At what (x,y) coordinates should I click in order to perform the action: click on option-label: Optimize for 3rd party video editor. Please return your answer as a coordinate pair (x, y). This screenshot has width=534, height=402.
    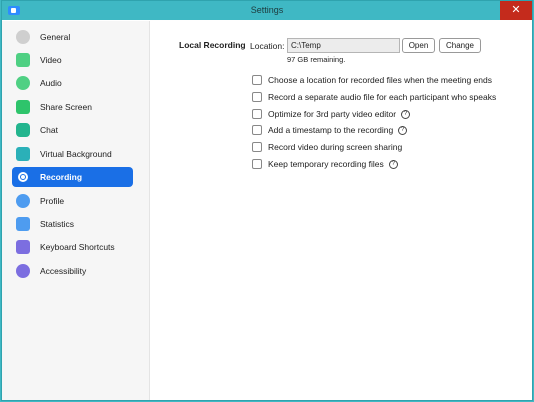
    Looking at the image, I should click on (332, 114).